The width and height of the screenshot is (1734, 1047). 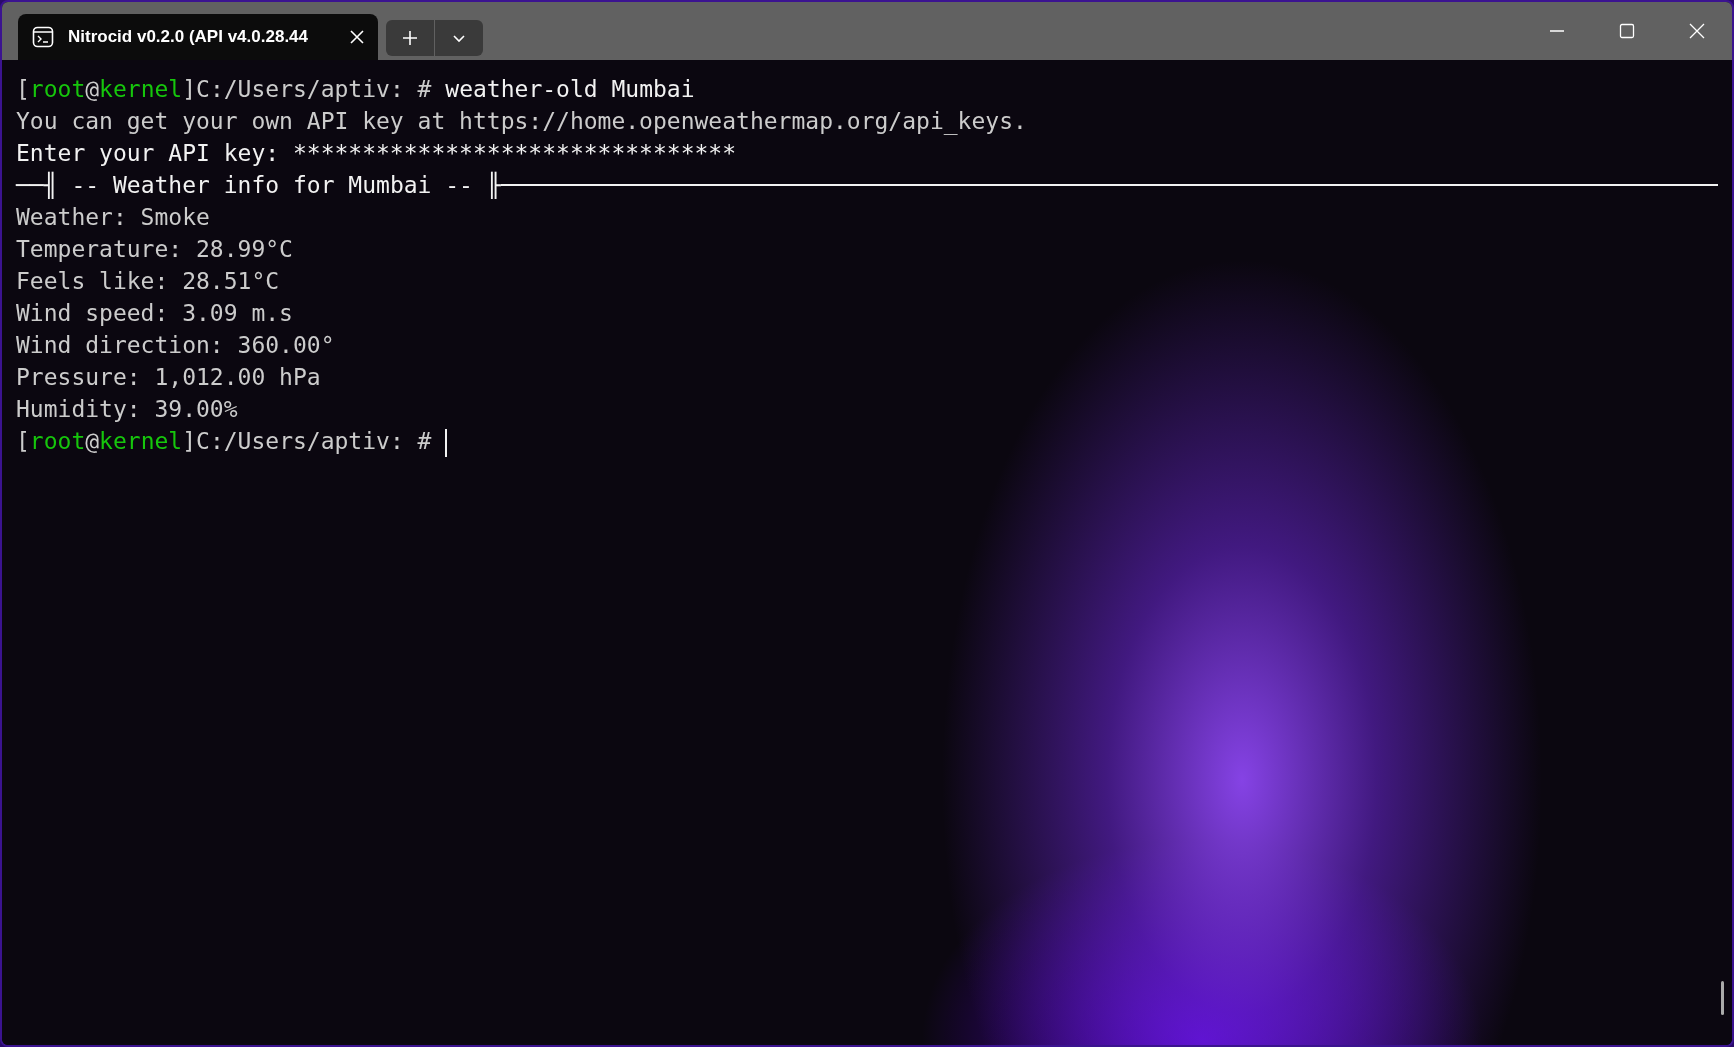 What do you see at coordinates (355, 89) in the screenshot?
I see `prompt-line: [root@kernel]C:/Users/aptiv: # weather-old Mumbai` at bounding box center [355, 89].